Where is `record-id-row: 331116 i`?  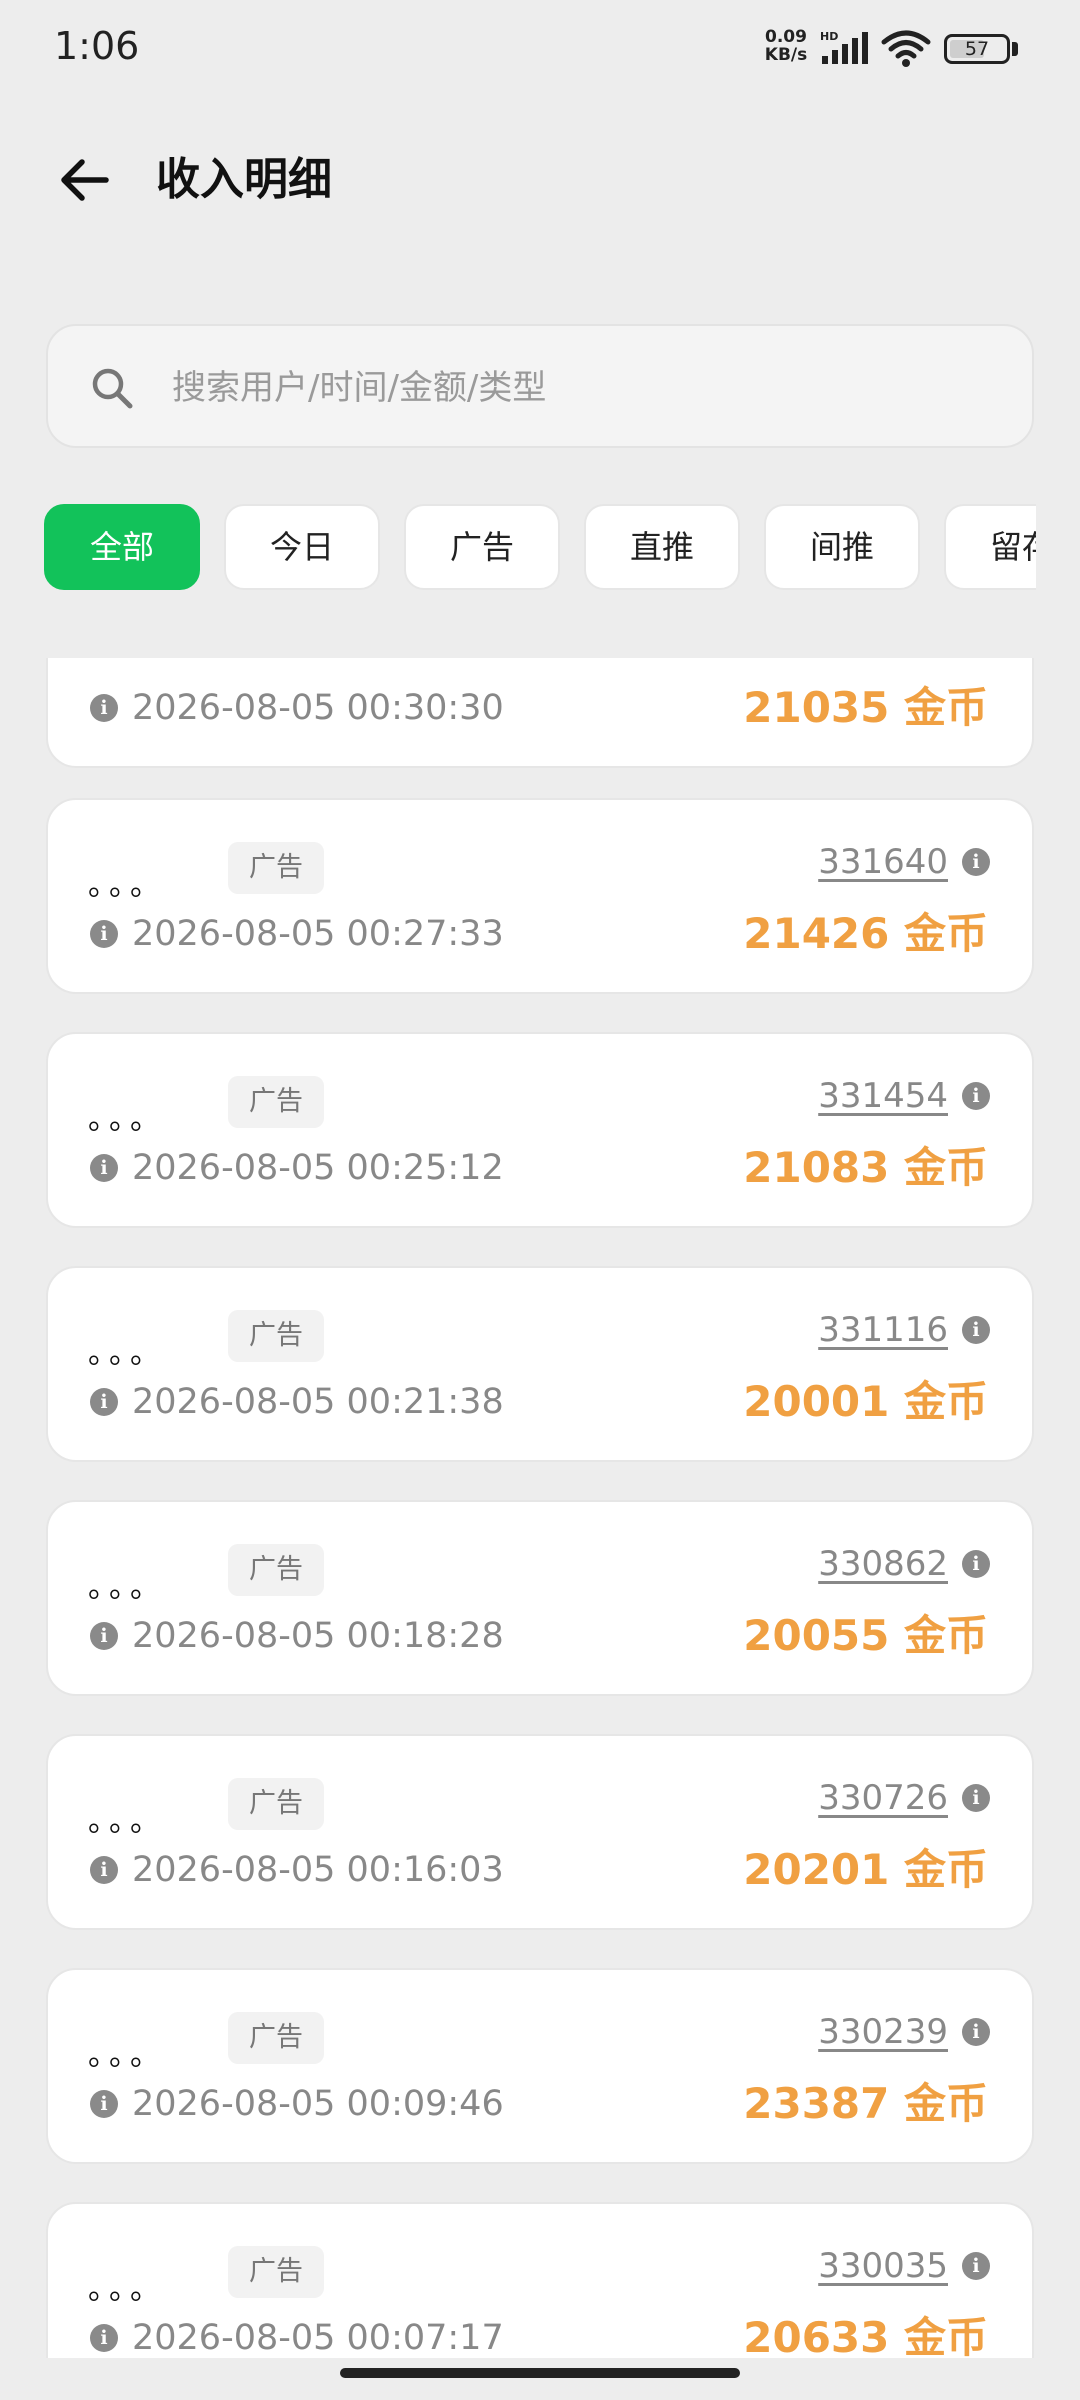
record-id-row: 331116 i is located at coordinates (904, 1332).